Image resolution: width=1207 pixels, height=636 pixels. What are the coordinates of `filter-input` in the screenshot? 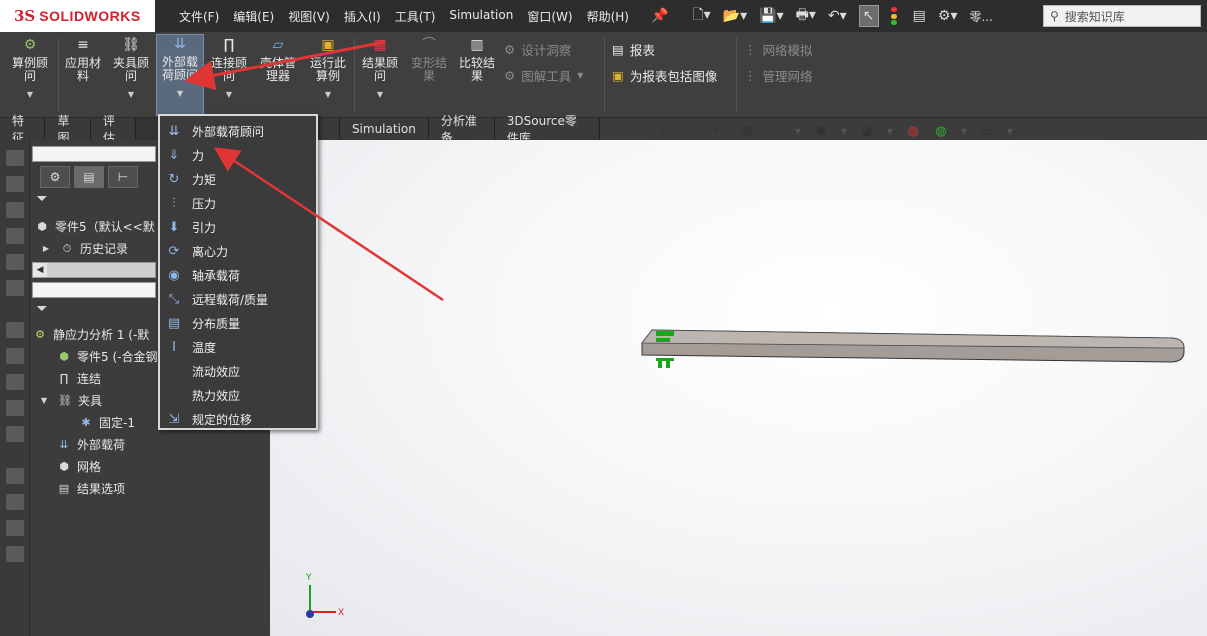 It's located at (94, 154).